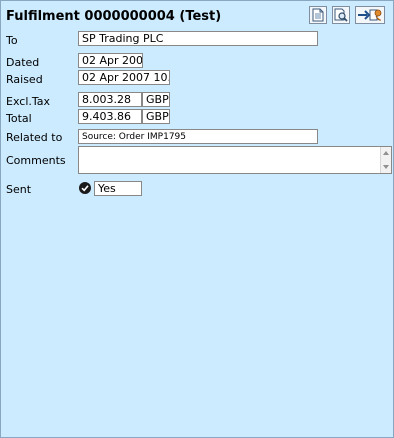 The image size is (394, 438). I want to click on search-document-button, so click(341, 15).